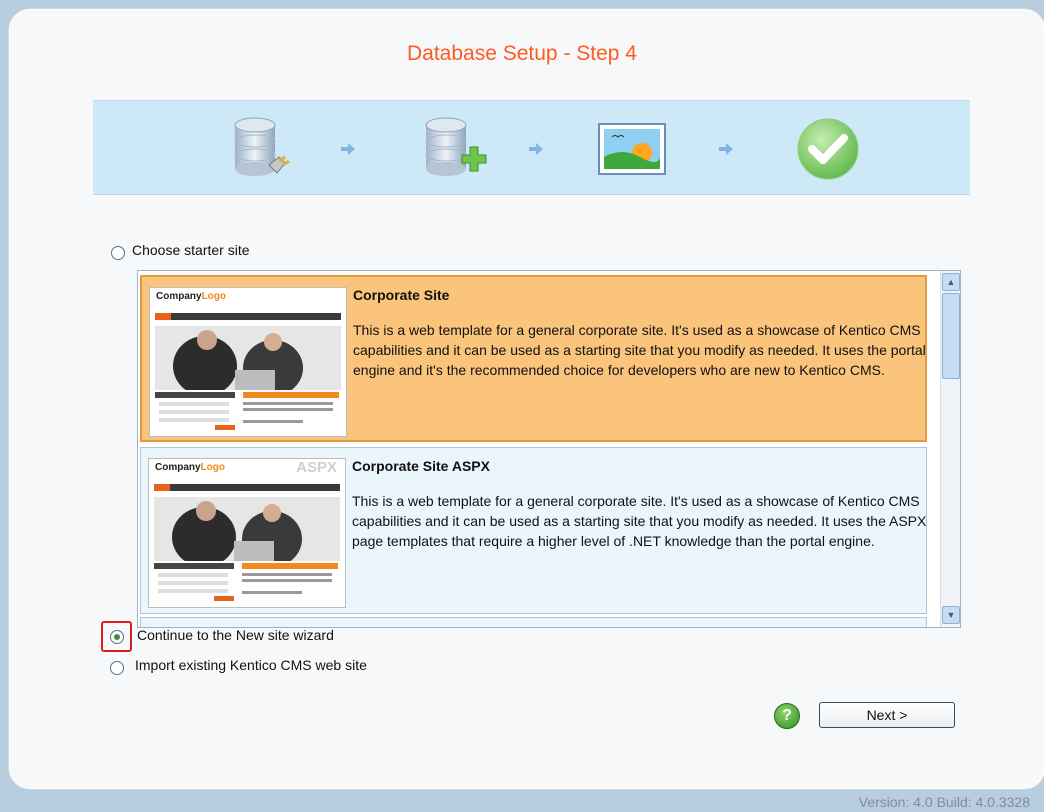 Image resolution: width=1044 pixels, height=812 pixels. Describe the element at coordinates (191, 250) in the screenshot. I see `starter-site-label: Choose starter site` at that location.